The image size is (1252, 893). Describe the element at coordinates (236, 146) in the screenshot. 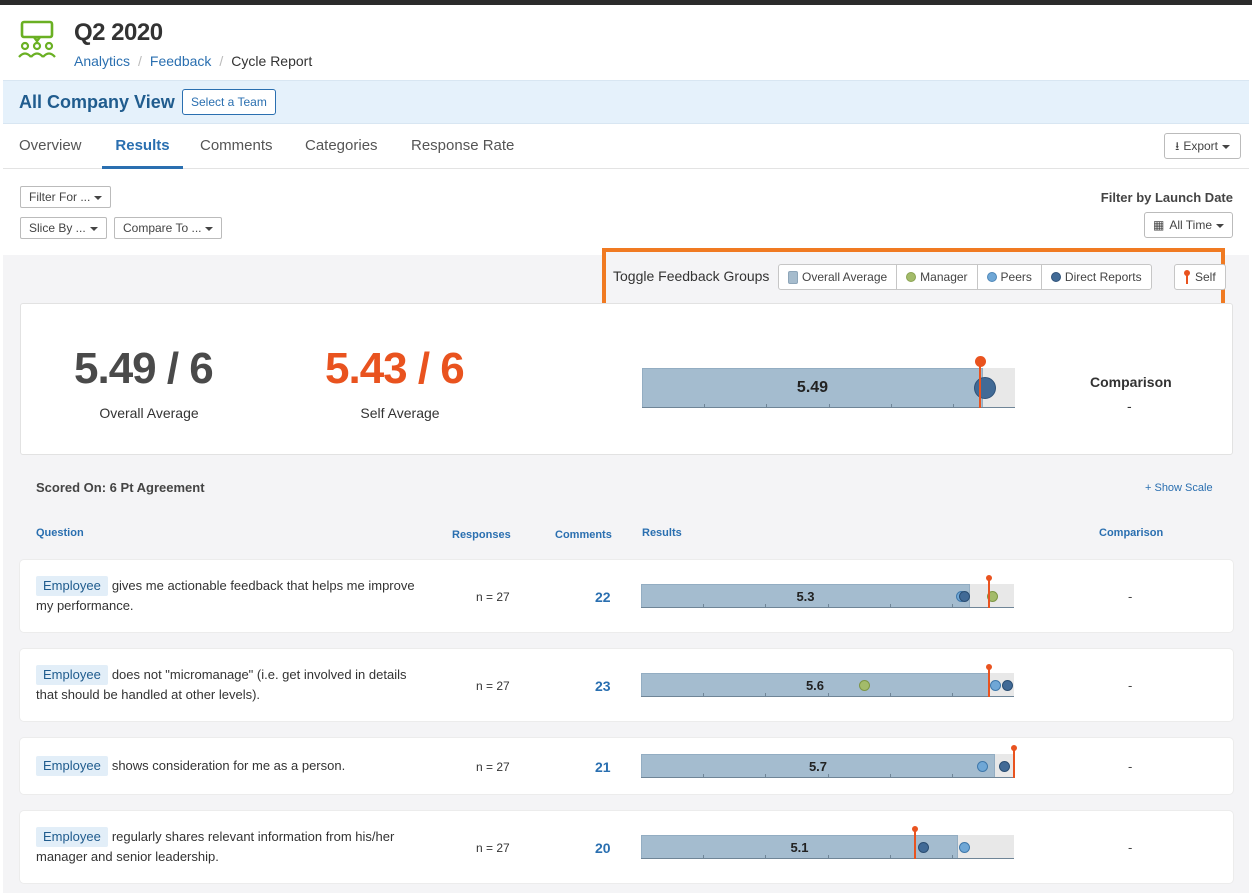

I see `tab-comments: Comments` at that location.